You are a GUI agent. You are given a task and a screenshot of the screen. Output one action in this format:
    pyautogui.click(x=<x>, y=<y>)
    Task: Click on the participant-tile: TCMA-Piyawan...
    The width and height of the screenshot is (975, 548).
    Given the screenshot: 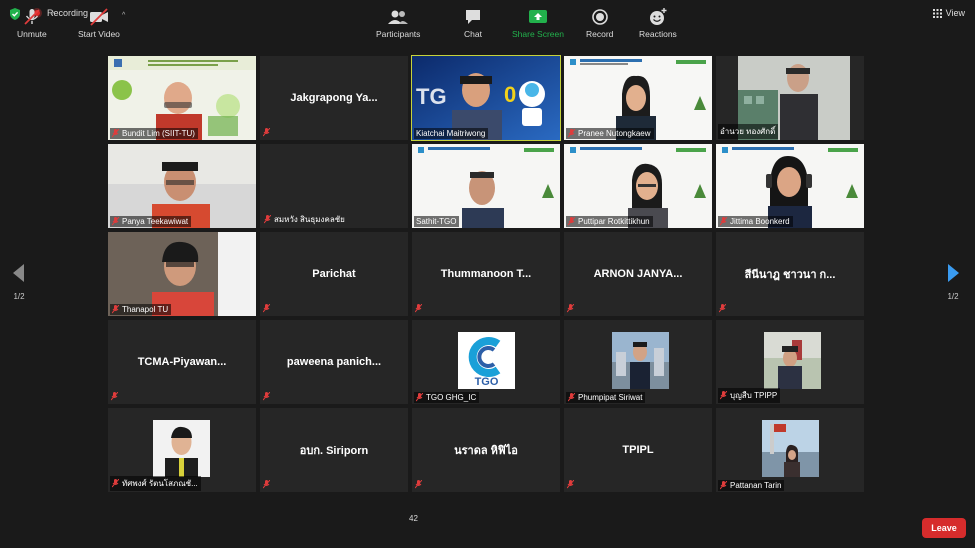 What is the action you would take?
    pyautogui.click(x=182, y=362)
    